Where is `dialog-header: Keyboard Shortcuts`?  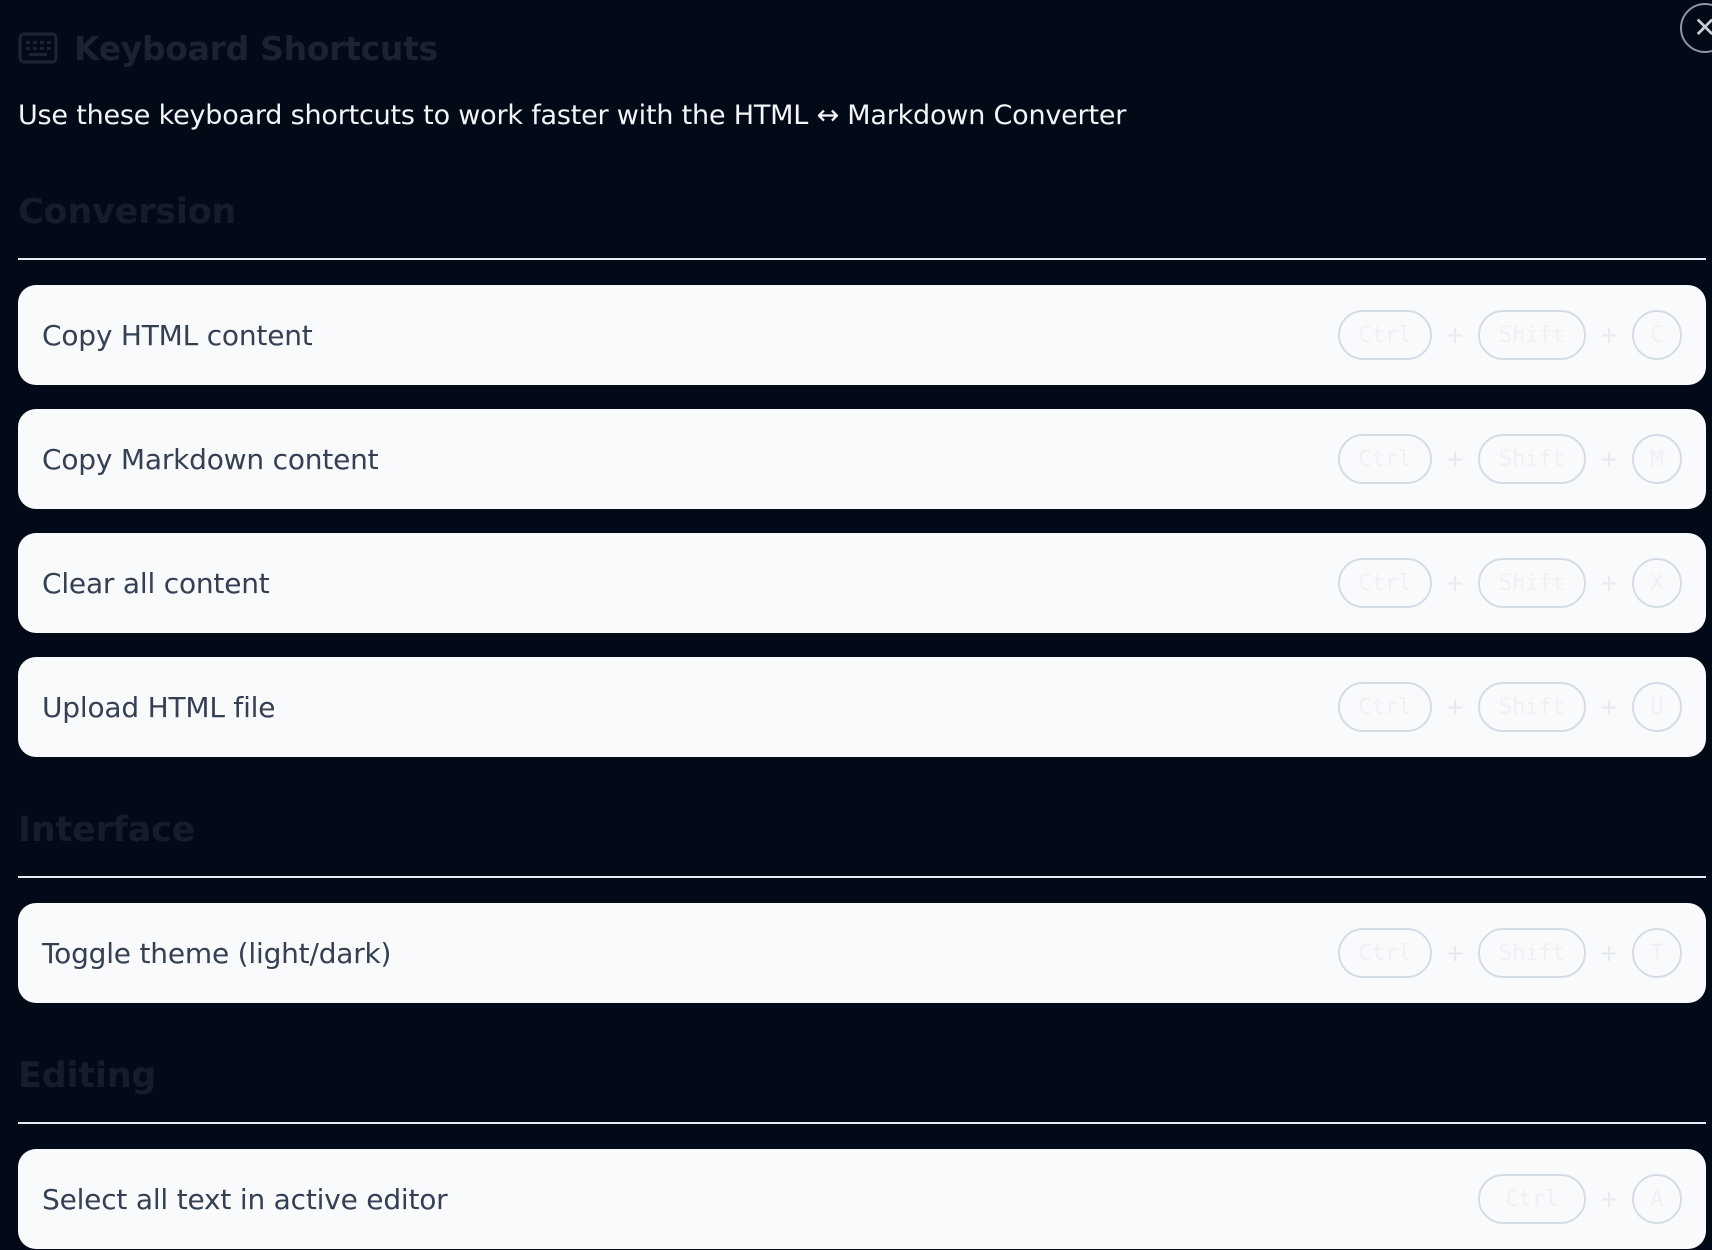 dialog-header: Keyboard Shortcuts is located at coordinates (228, 48).